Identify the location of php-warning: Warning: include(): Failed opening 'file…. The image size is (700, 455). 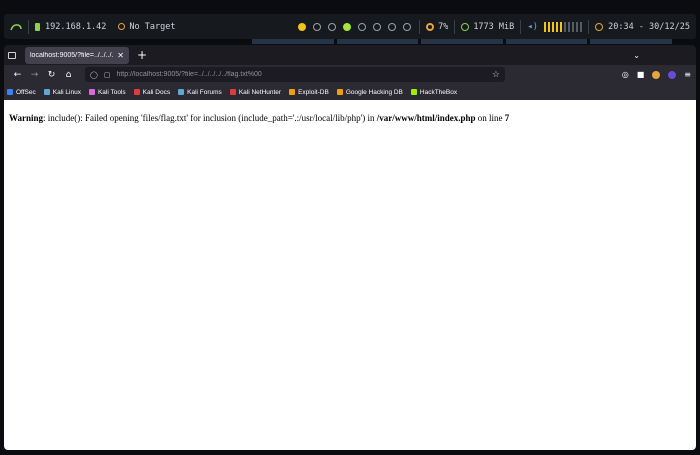
(350, 118).